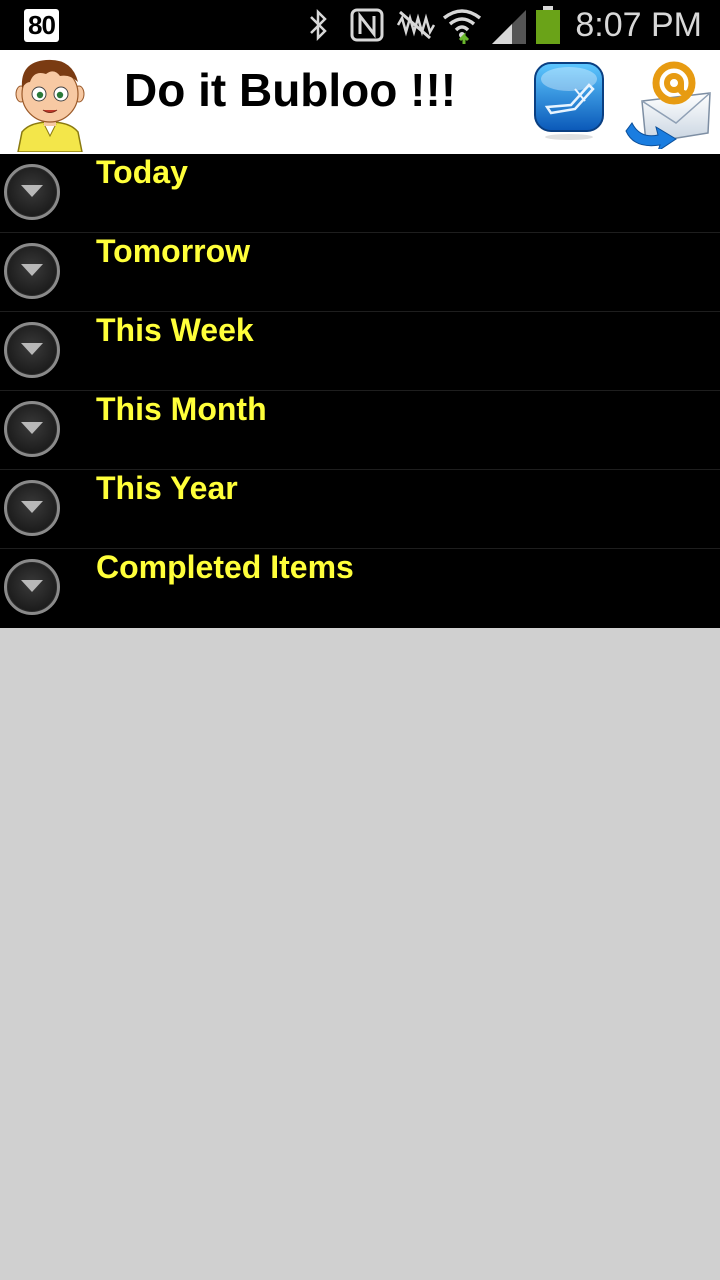  Describe the element at coordinates (175, 330) in the screenshot. I see `list-item-label: This Week` at that location.